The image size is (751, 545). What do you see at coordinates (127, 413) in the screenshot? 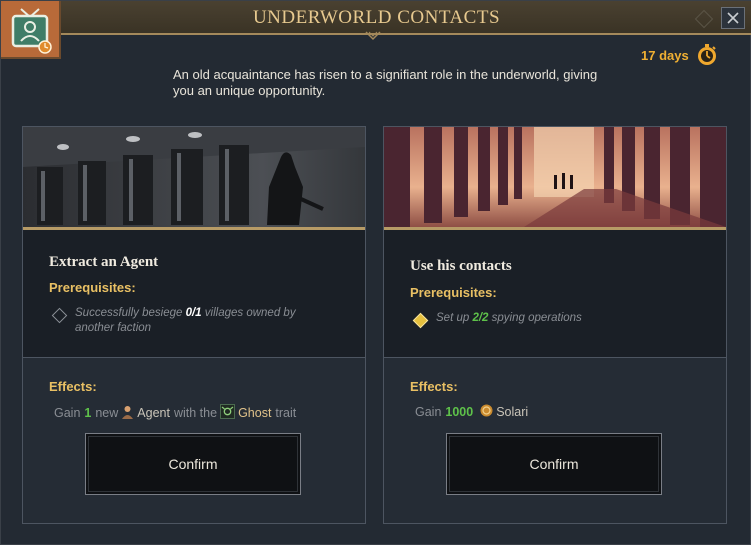
I see `agent-icon` at bounding box center [127, 413].